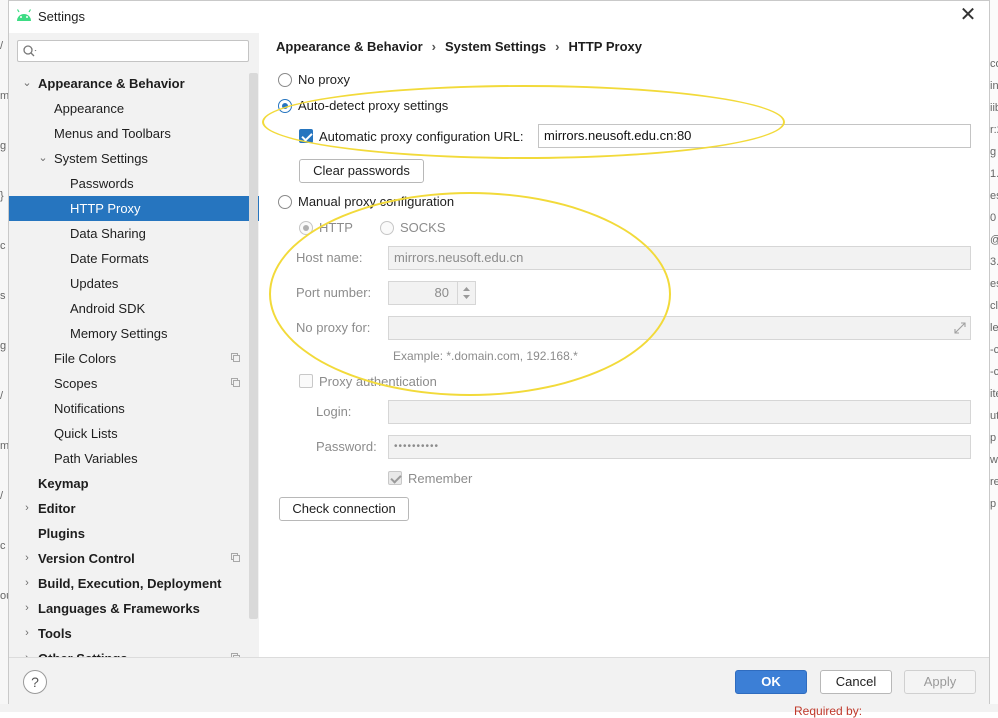 The height and width of the screenshot is (718, 998). Describe the element at coordinates (133, 51) in the screenshot. I see `settings-search-input` at that location.